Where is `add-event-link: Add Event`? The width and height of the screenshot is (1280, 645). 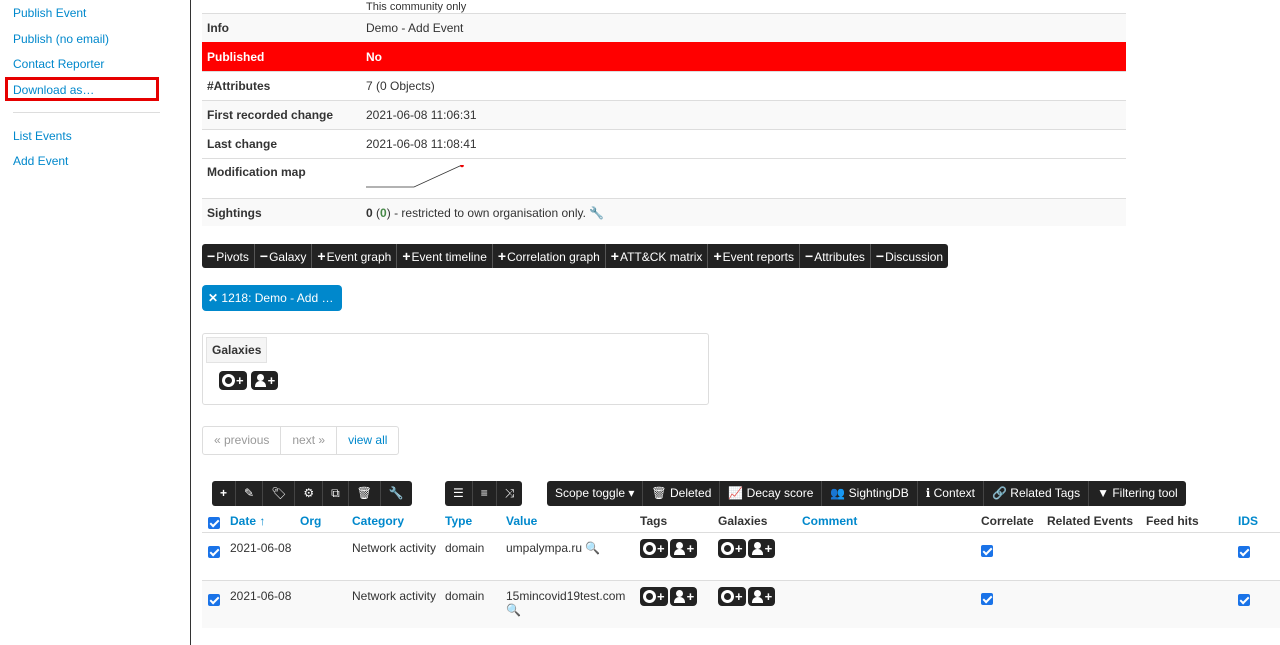 add-event-link: Add Event is located at coordinates (40, 161).